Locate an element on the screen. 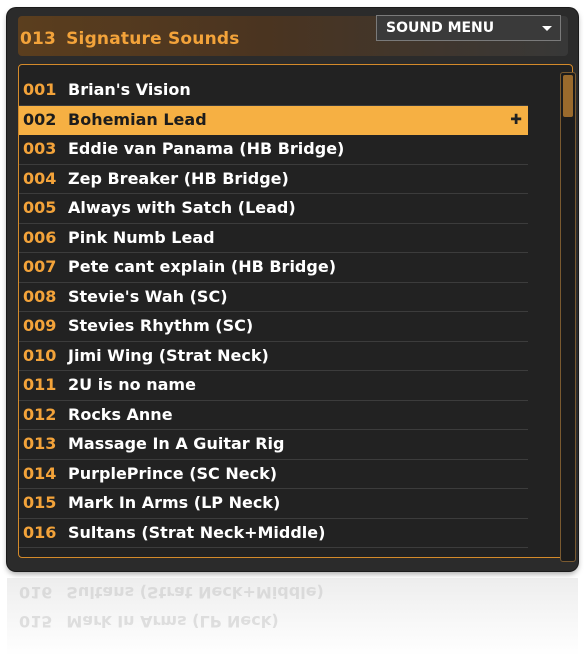  sound-number: 007 is located at coordinates (40, 266).